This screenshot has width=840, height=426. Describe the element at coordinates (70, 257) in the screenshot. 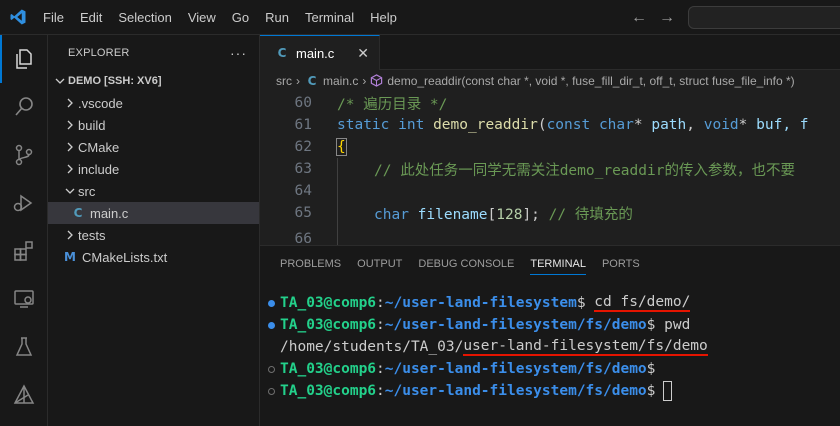

I see `cmake-file-icon: M` at that location.